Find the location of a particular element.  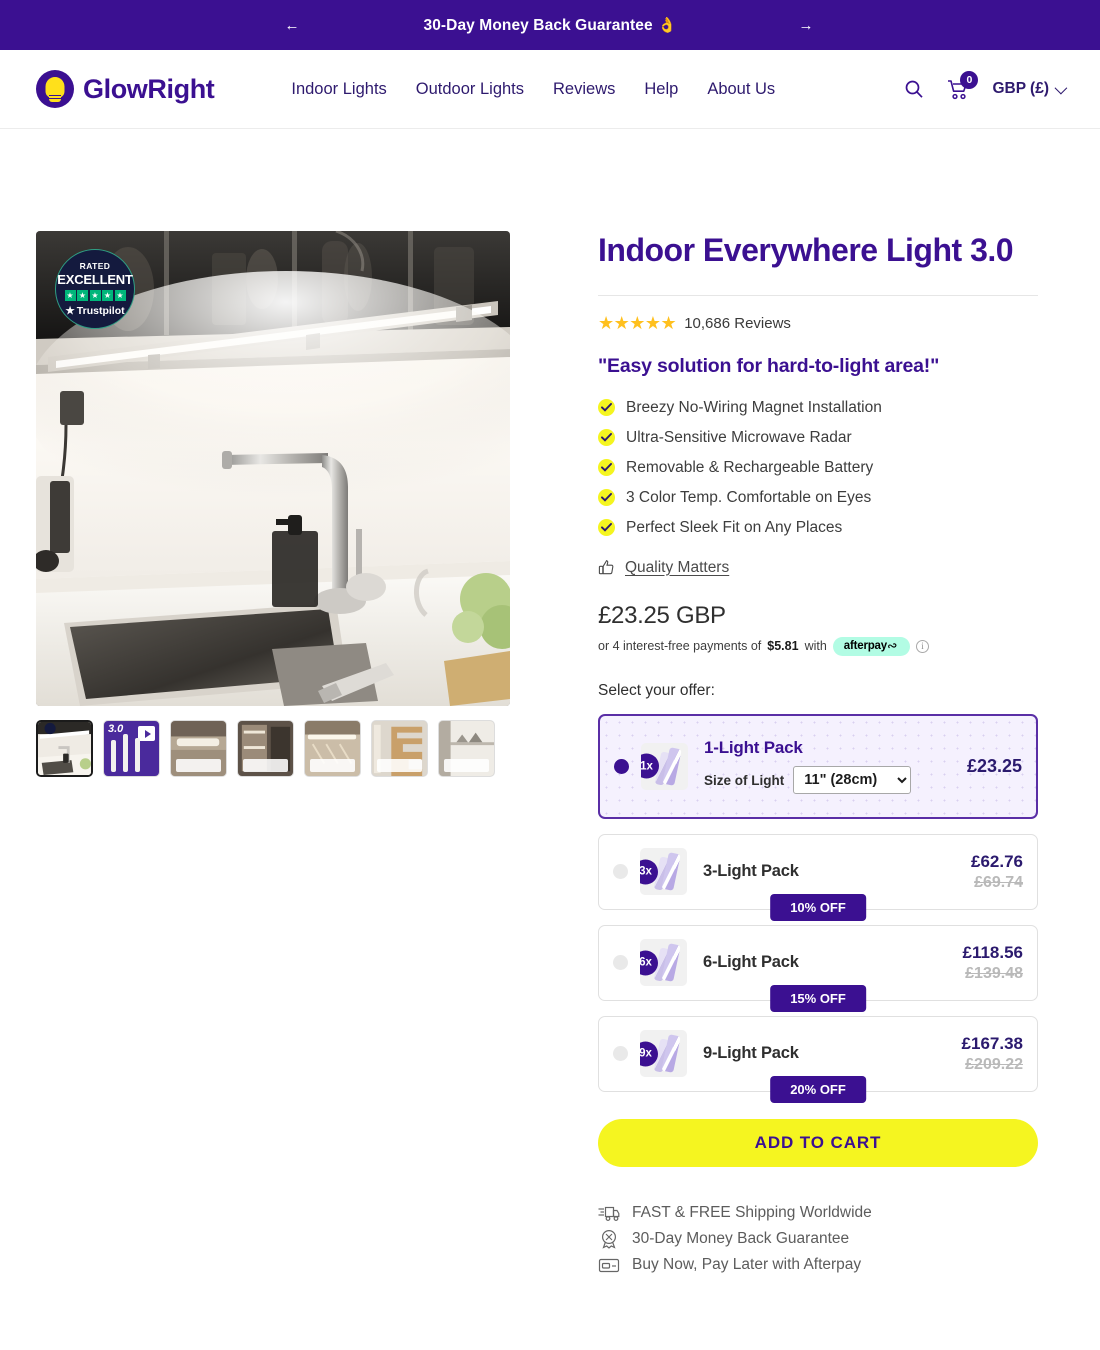

currency-label: GBP (£) is located at coordinates (1020, 88).